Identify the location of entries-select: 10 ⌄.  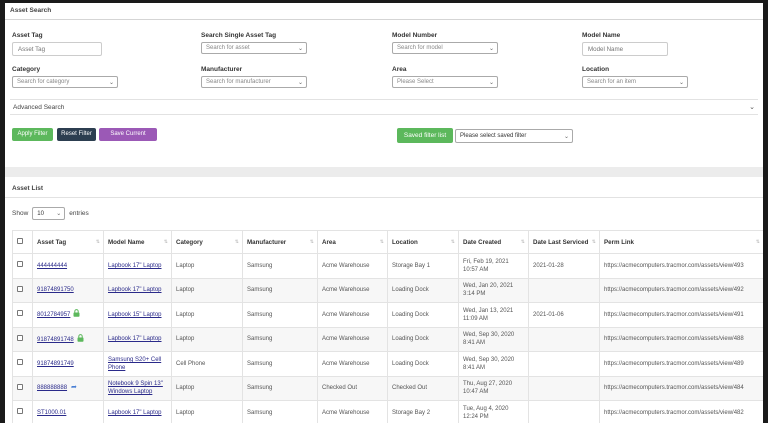
(49, 213).